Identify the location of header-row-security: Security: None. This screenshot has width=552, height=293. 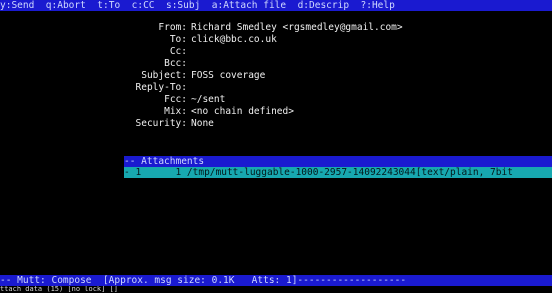
(276, 124).